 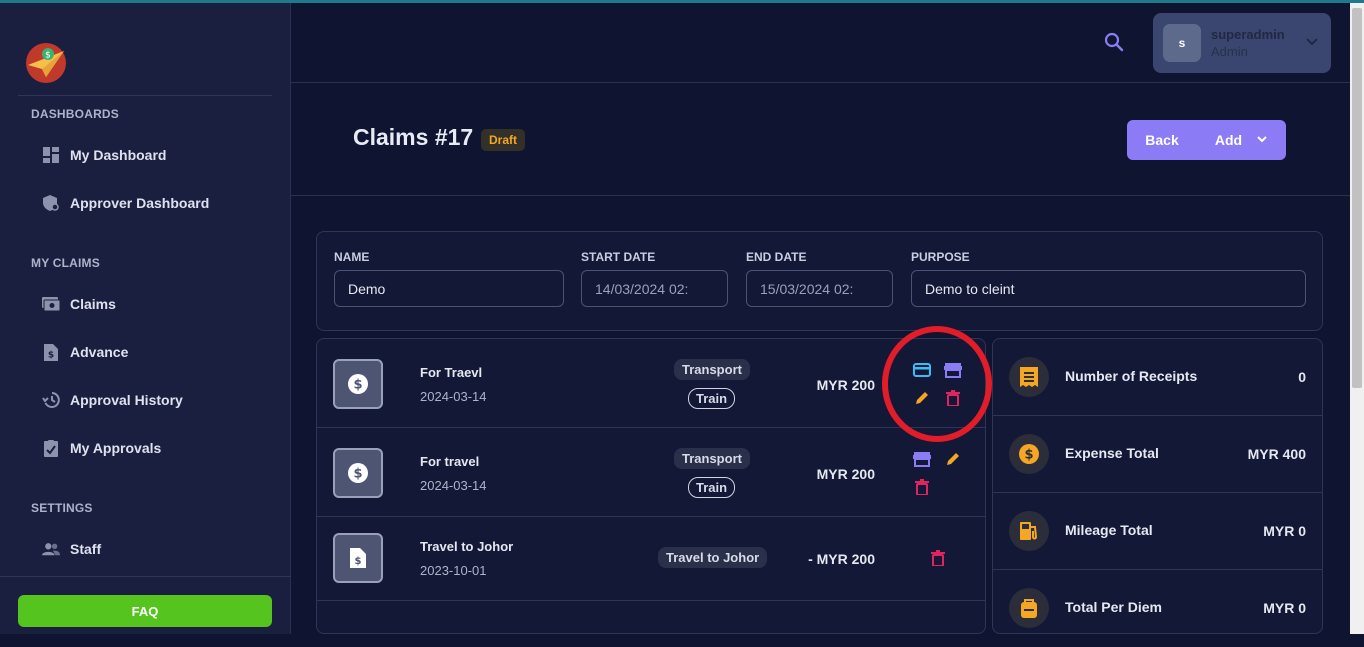 What do you see at coordinates (1157, 531) in the screenshot?
I see `summary-row: Mileage Total MYR 0` at bounding box center [1157, 531].